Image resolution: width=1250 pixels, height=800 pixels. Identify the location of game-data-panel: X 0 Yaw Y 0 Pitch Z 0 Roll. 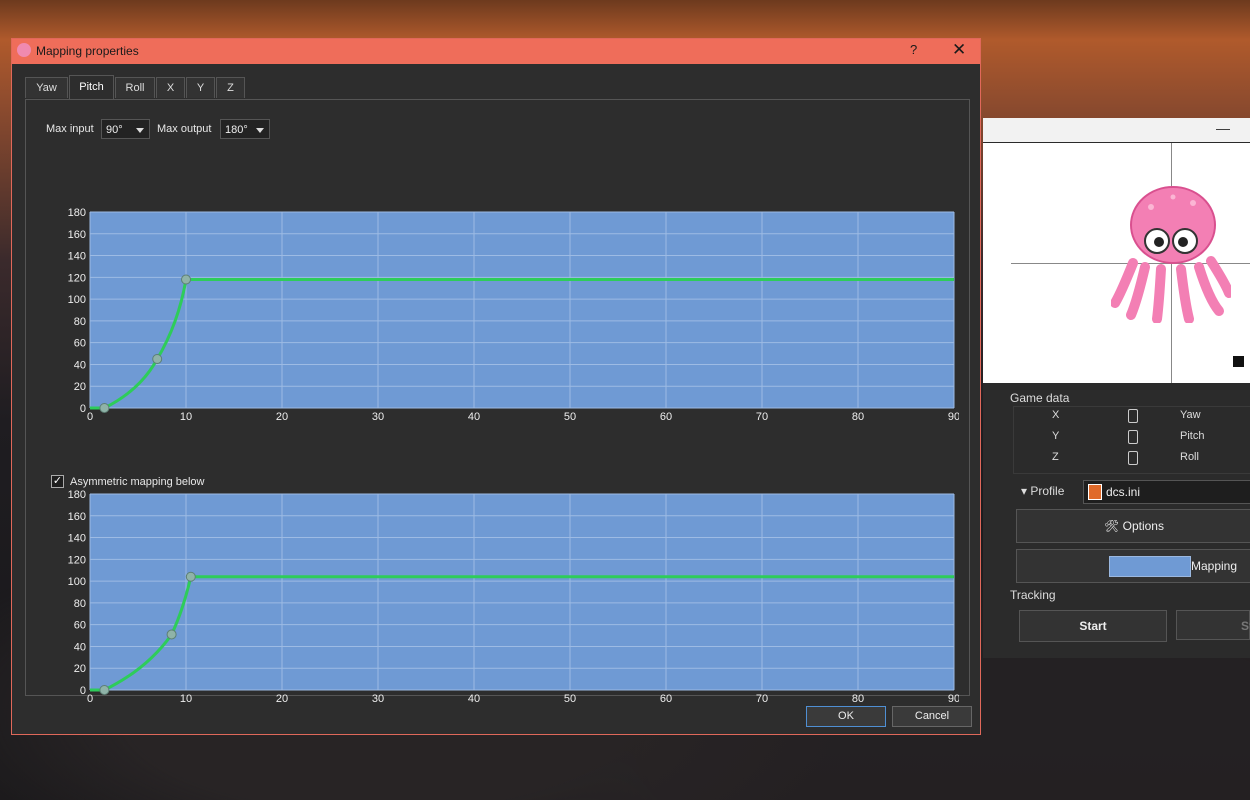
(1131, 440).